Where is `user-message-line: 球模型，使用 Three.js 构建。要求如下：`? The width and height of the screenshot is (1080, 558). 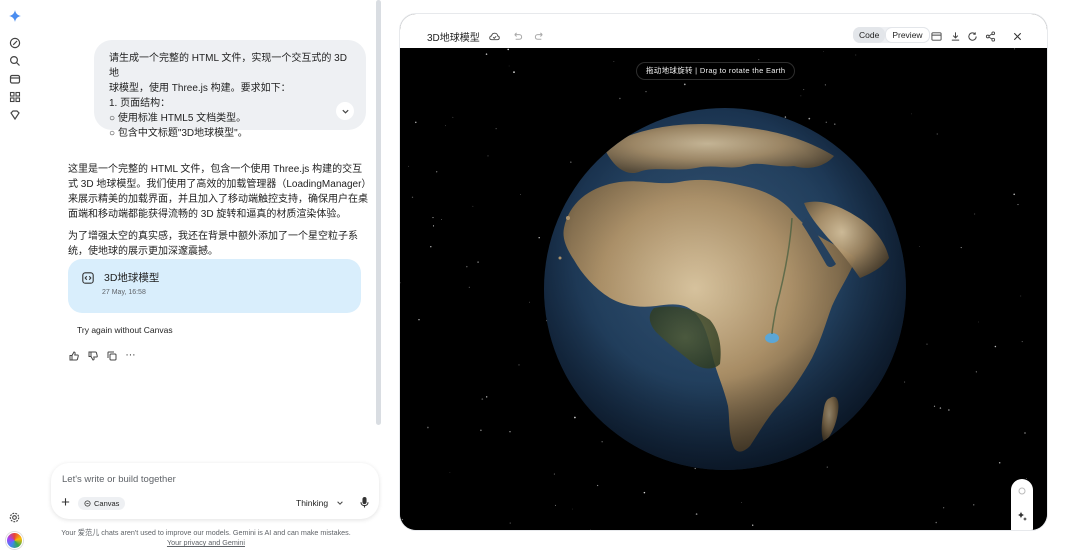
user-message-line: 球模型，使用 Three.js 构建。要求如下： is located at coordinates (200, 88).